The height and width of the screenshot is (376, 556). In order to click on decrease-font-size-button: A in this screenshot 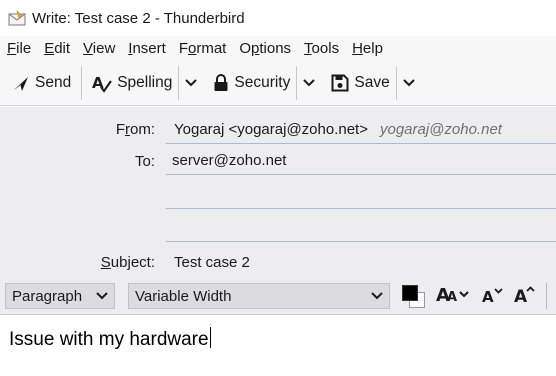, I will do `click(493, 296)`.